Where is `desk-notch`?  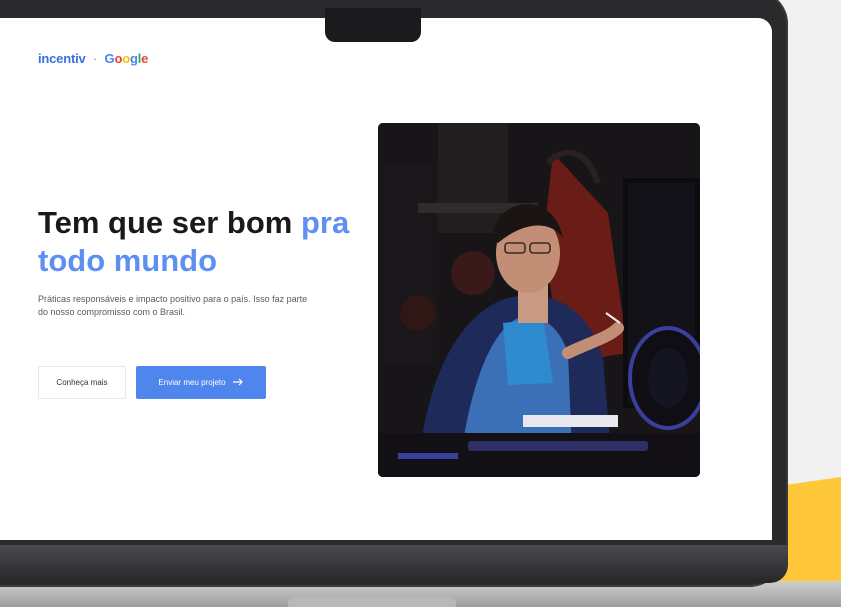 desk-notch is located at coordinates (372, 602).